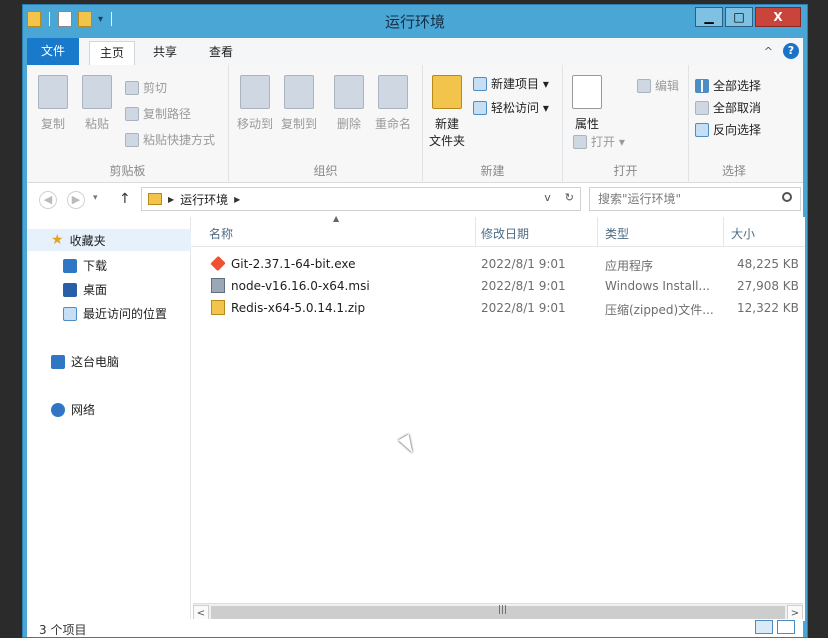 The height and width of the screenshot is (638, 828). Describe the element at coordinates (218, 263) in the screenshot. I see `git-icon` at that location.